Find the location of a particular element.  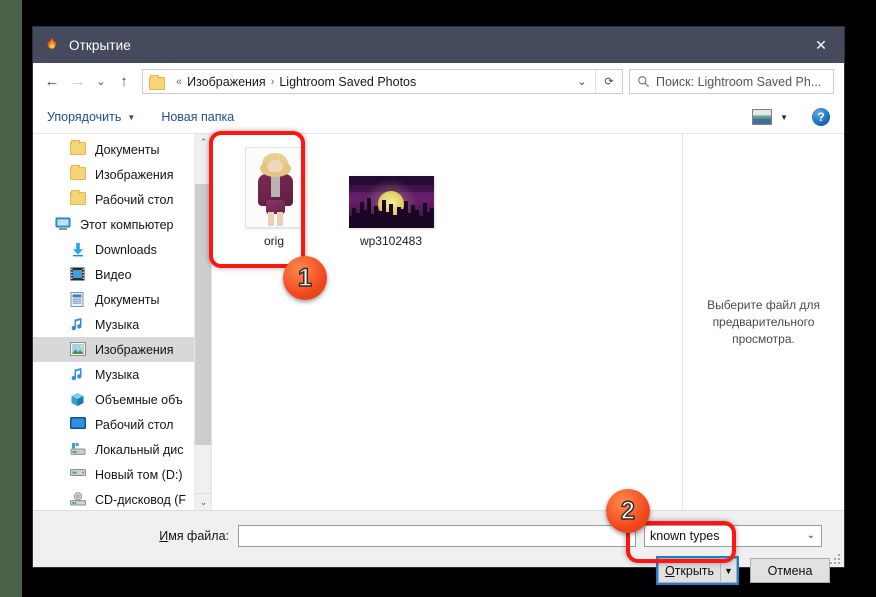

help-icon: ? is located at coordinates (821, 117).